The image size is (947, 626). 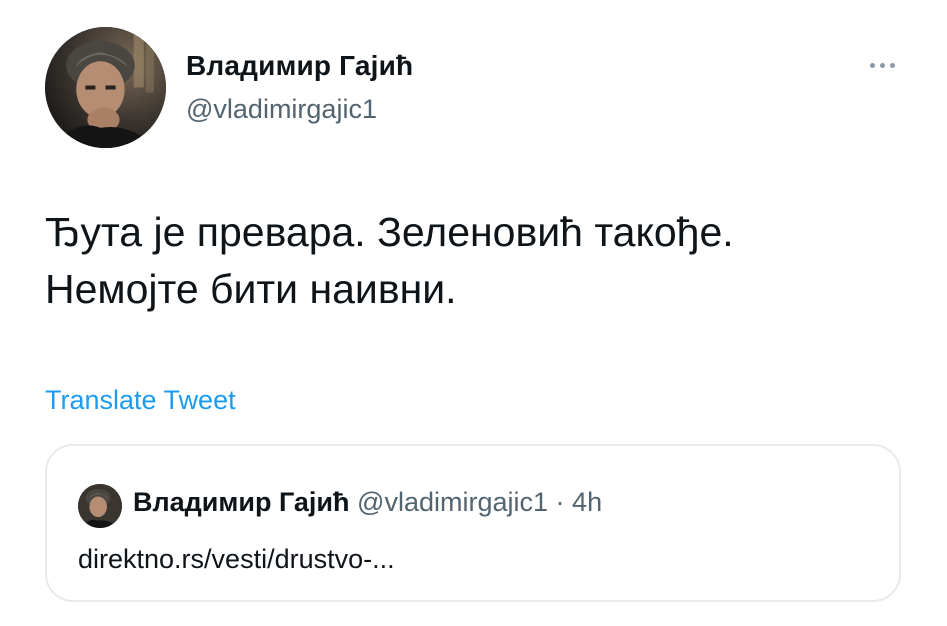 What do you see at coordinates (241, 502) in the screenshot?
I see `quoted-author-name: Владимир Гајић` at bounding box center [241, 502].